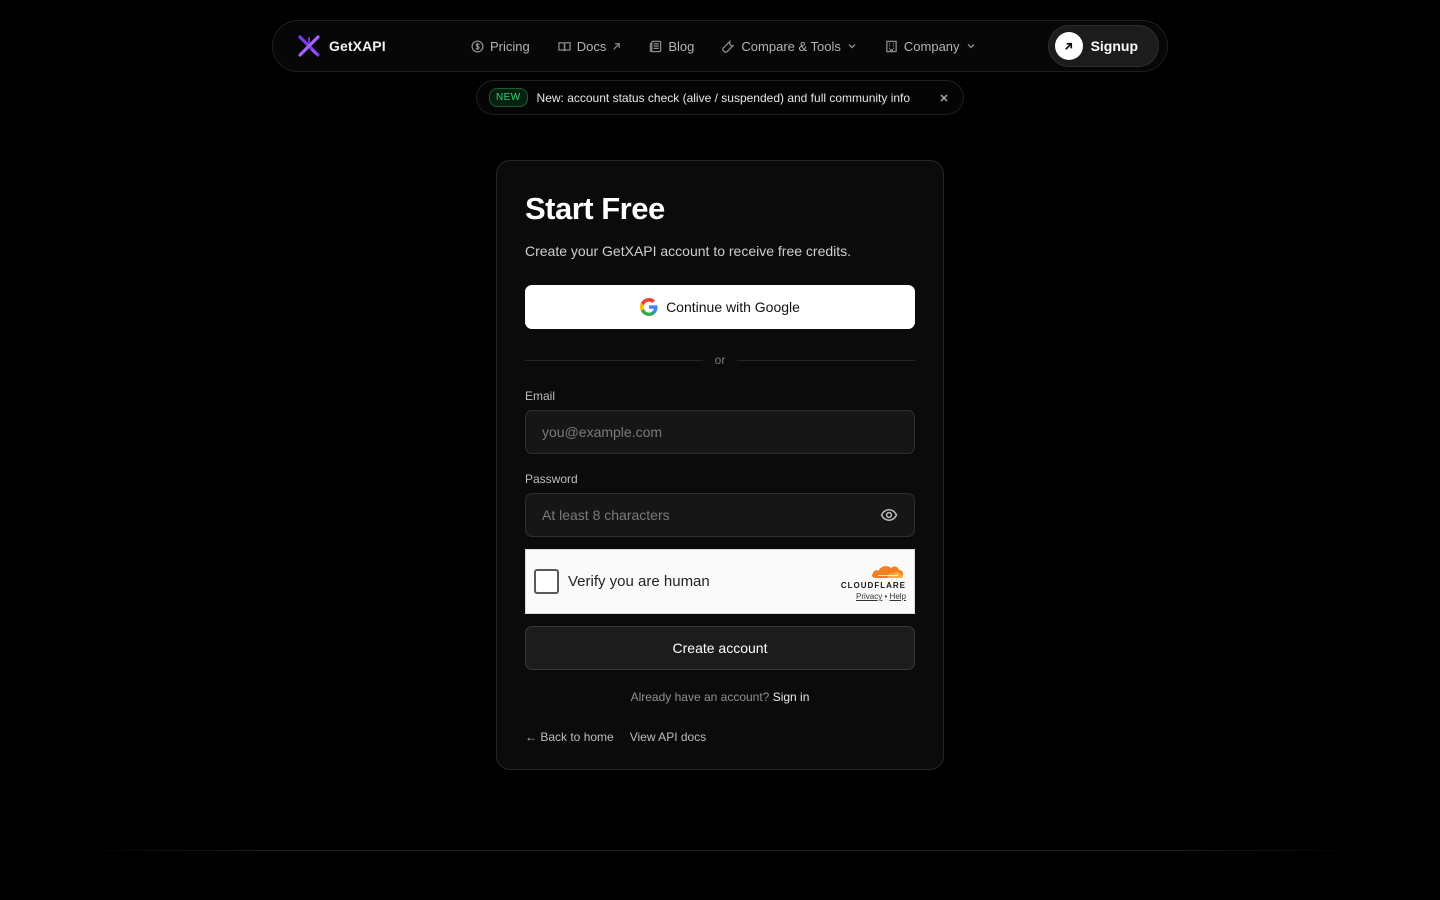 The image size is (1440, 900). Describe the element at coordinates (700, 697) in the screenshot. I see `signin-prompt: Already have an account?` at that location.